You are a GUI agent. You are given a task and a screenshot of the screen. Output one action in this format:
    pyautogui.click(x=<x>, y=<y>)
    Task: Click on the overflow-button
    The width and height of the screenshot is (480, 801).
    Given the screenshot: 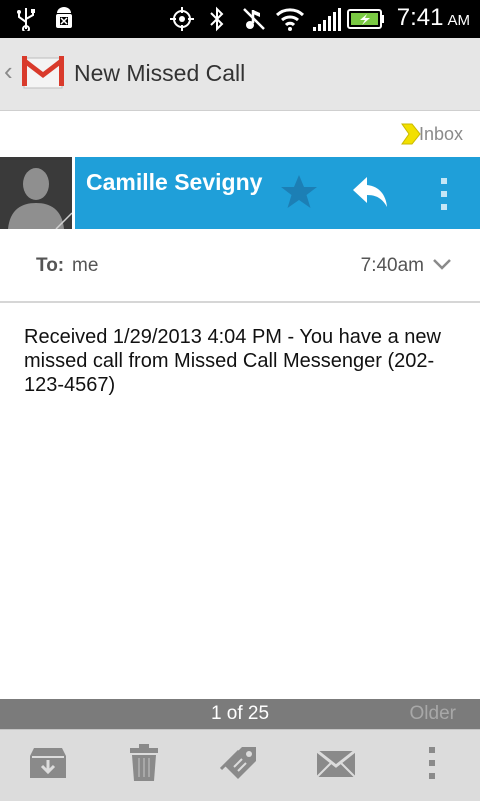 What is the action you would take?
    pyautogui.click(x=432, y=765)
    